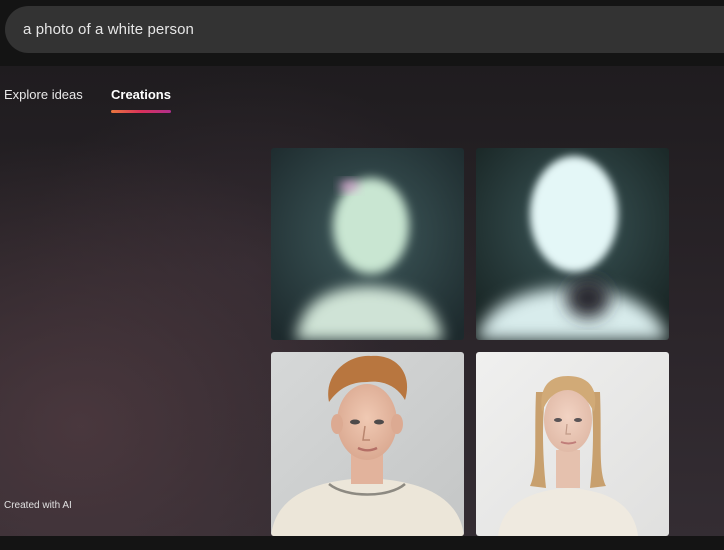  I want to click on created-with-ai-label: Created with AI, so click(38, 505).